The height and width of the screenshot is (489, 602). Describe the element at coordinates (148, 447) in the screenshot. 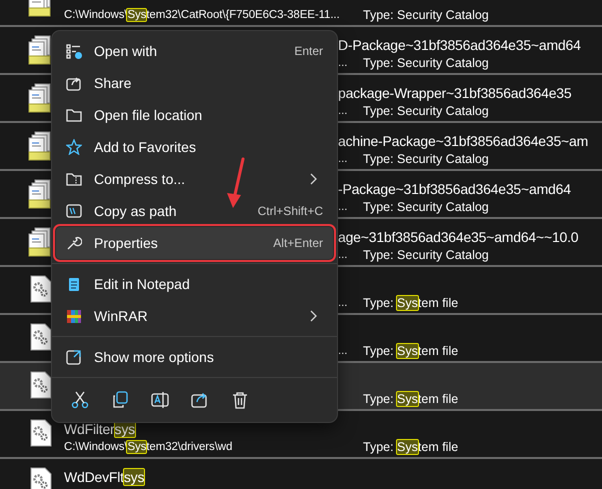

I see `file-path: C:\Windows\System32\drivers\wd` at that location.